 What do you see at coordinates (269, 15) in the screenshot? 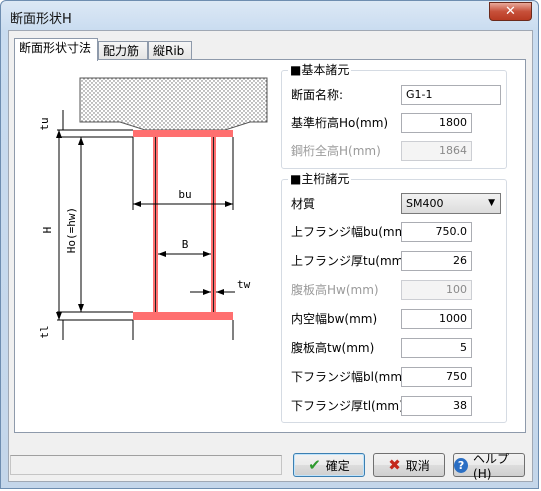
I see `title-bar: 断面形状H ✕` at bounding box center [269, 15].